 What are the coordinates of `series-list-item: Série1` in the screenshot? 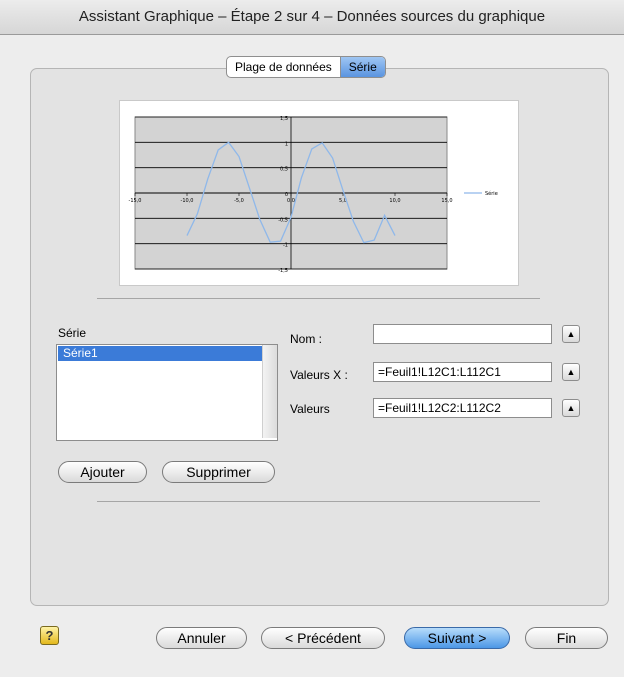 It's located at (160, 353).